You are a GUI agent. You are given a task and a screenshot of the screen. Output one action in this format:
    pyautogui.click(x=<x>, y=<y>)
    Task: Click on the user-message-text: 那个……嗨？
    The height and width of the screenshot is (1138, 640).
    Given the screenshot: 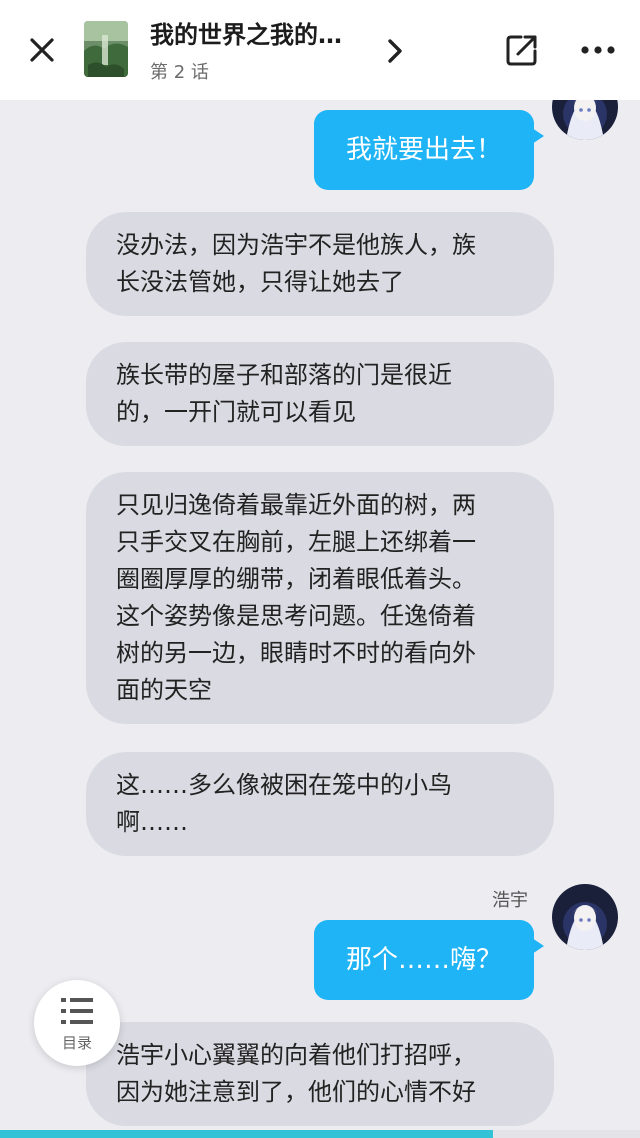 What is the action you would take?
    pyautogui.click(x=423, y=960)
    